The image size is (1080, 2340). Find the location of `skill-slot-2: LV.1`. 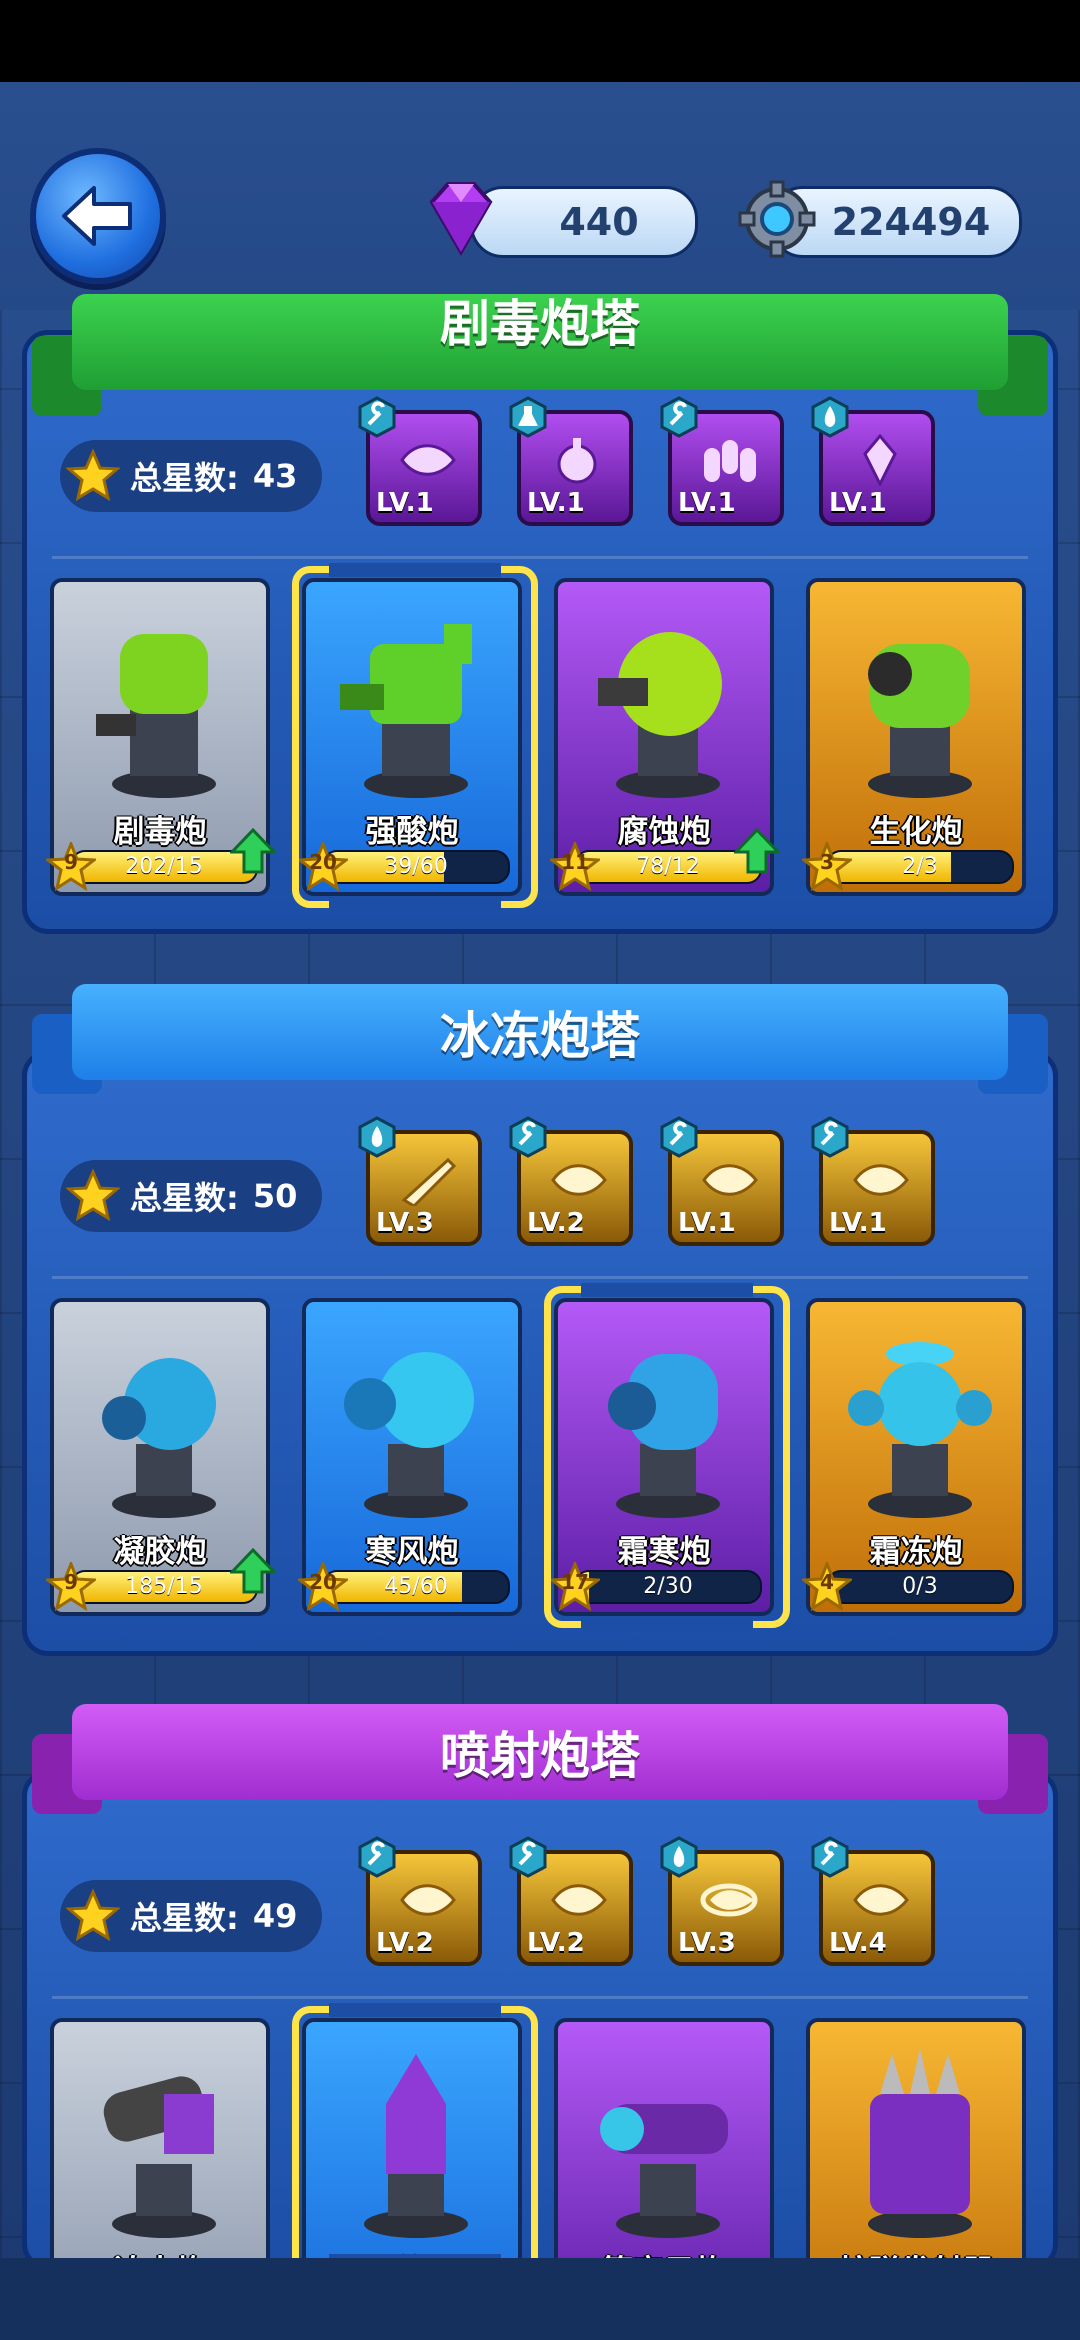

skill-slot-2: LV.1 is located at coordinates (571, 461).